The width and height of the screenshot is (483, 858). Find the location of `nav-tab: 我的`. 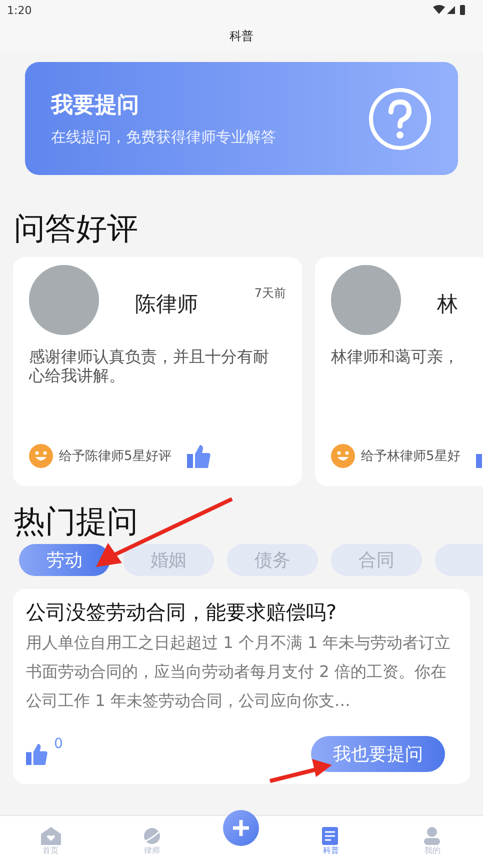

nav-tab: 我的 is located at coordinates (432, 841).